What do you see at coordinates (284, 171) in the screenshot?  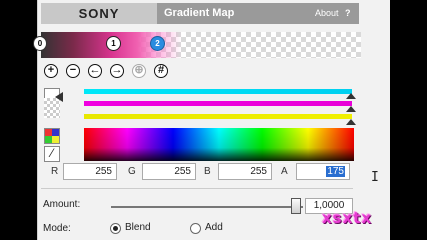 I see `a-label: A` at bounding box center [284, 171].